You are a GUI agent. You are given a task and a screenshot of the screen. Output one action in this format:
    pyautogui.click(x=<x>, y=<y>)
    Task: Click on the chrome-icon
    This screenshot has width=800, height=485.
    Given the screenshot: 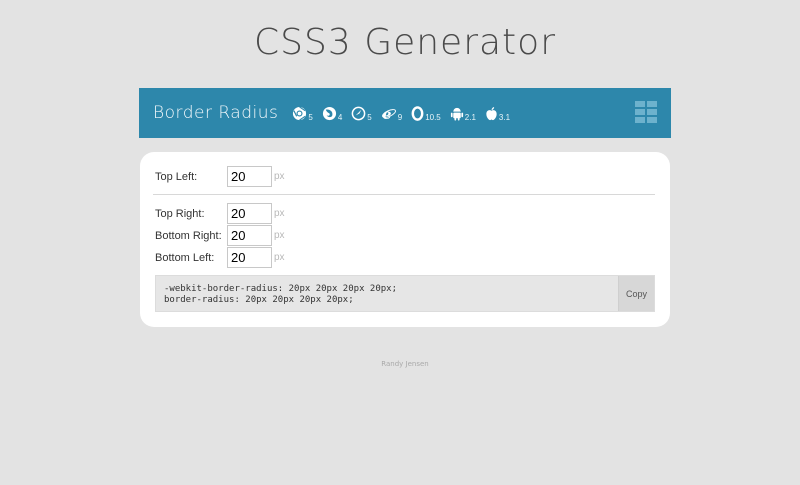 What is the action you would take?
    pyautogui.click(x=300, y=113)
    